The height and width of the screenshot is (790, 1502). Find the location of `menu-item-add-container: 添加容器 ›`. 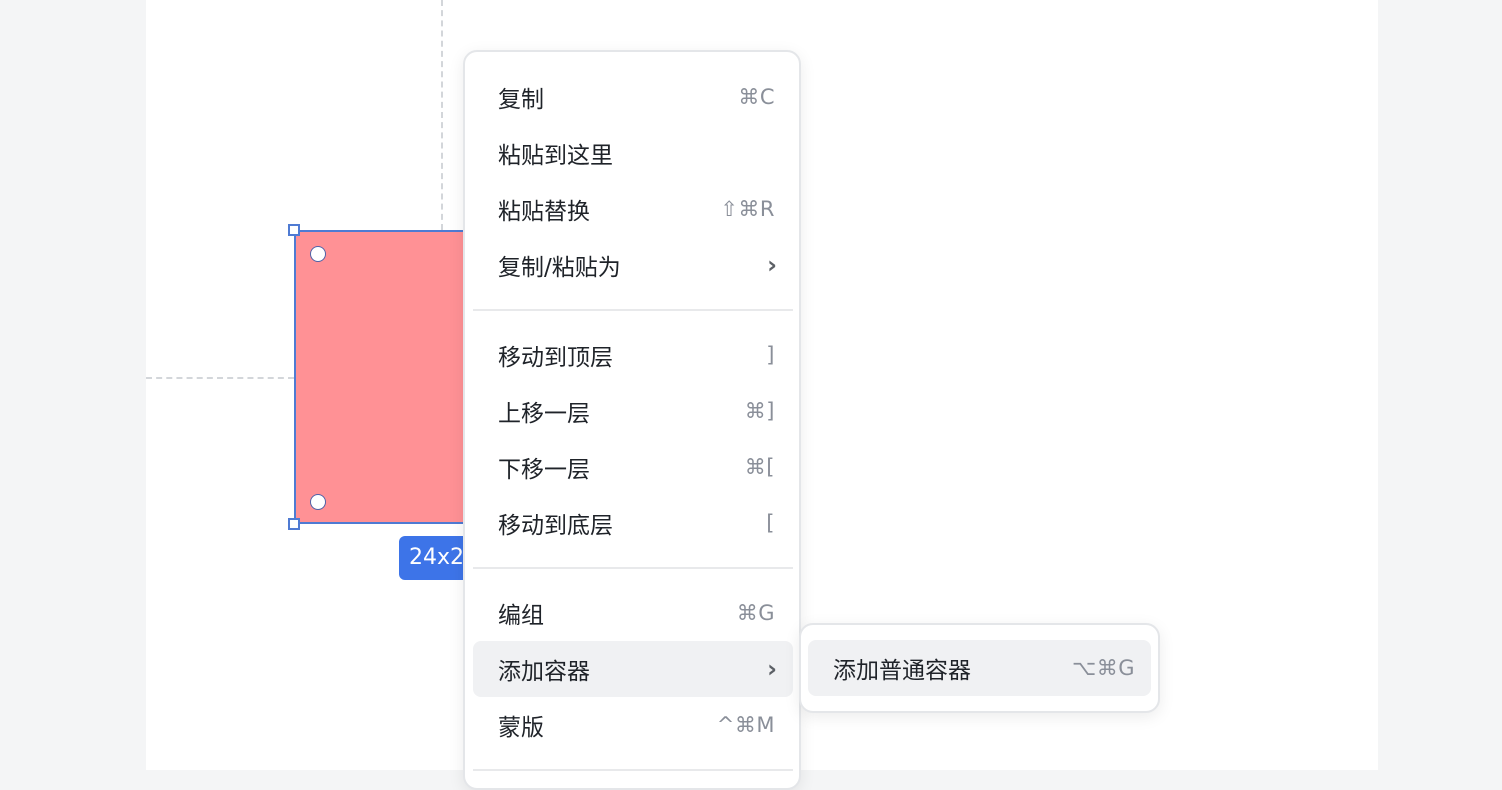

menu-item-add-container: 添加容器 › is located at coordinates (633, 669).